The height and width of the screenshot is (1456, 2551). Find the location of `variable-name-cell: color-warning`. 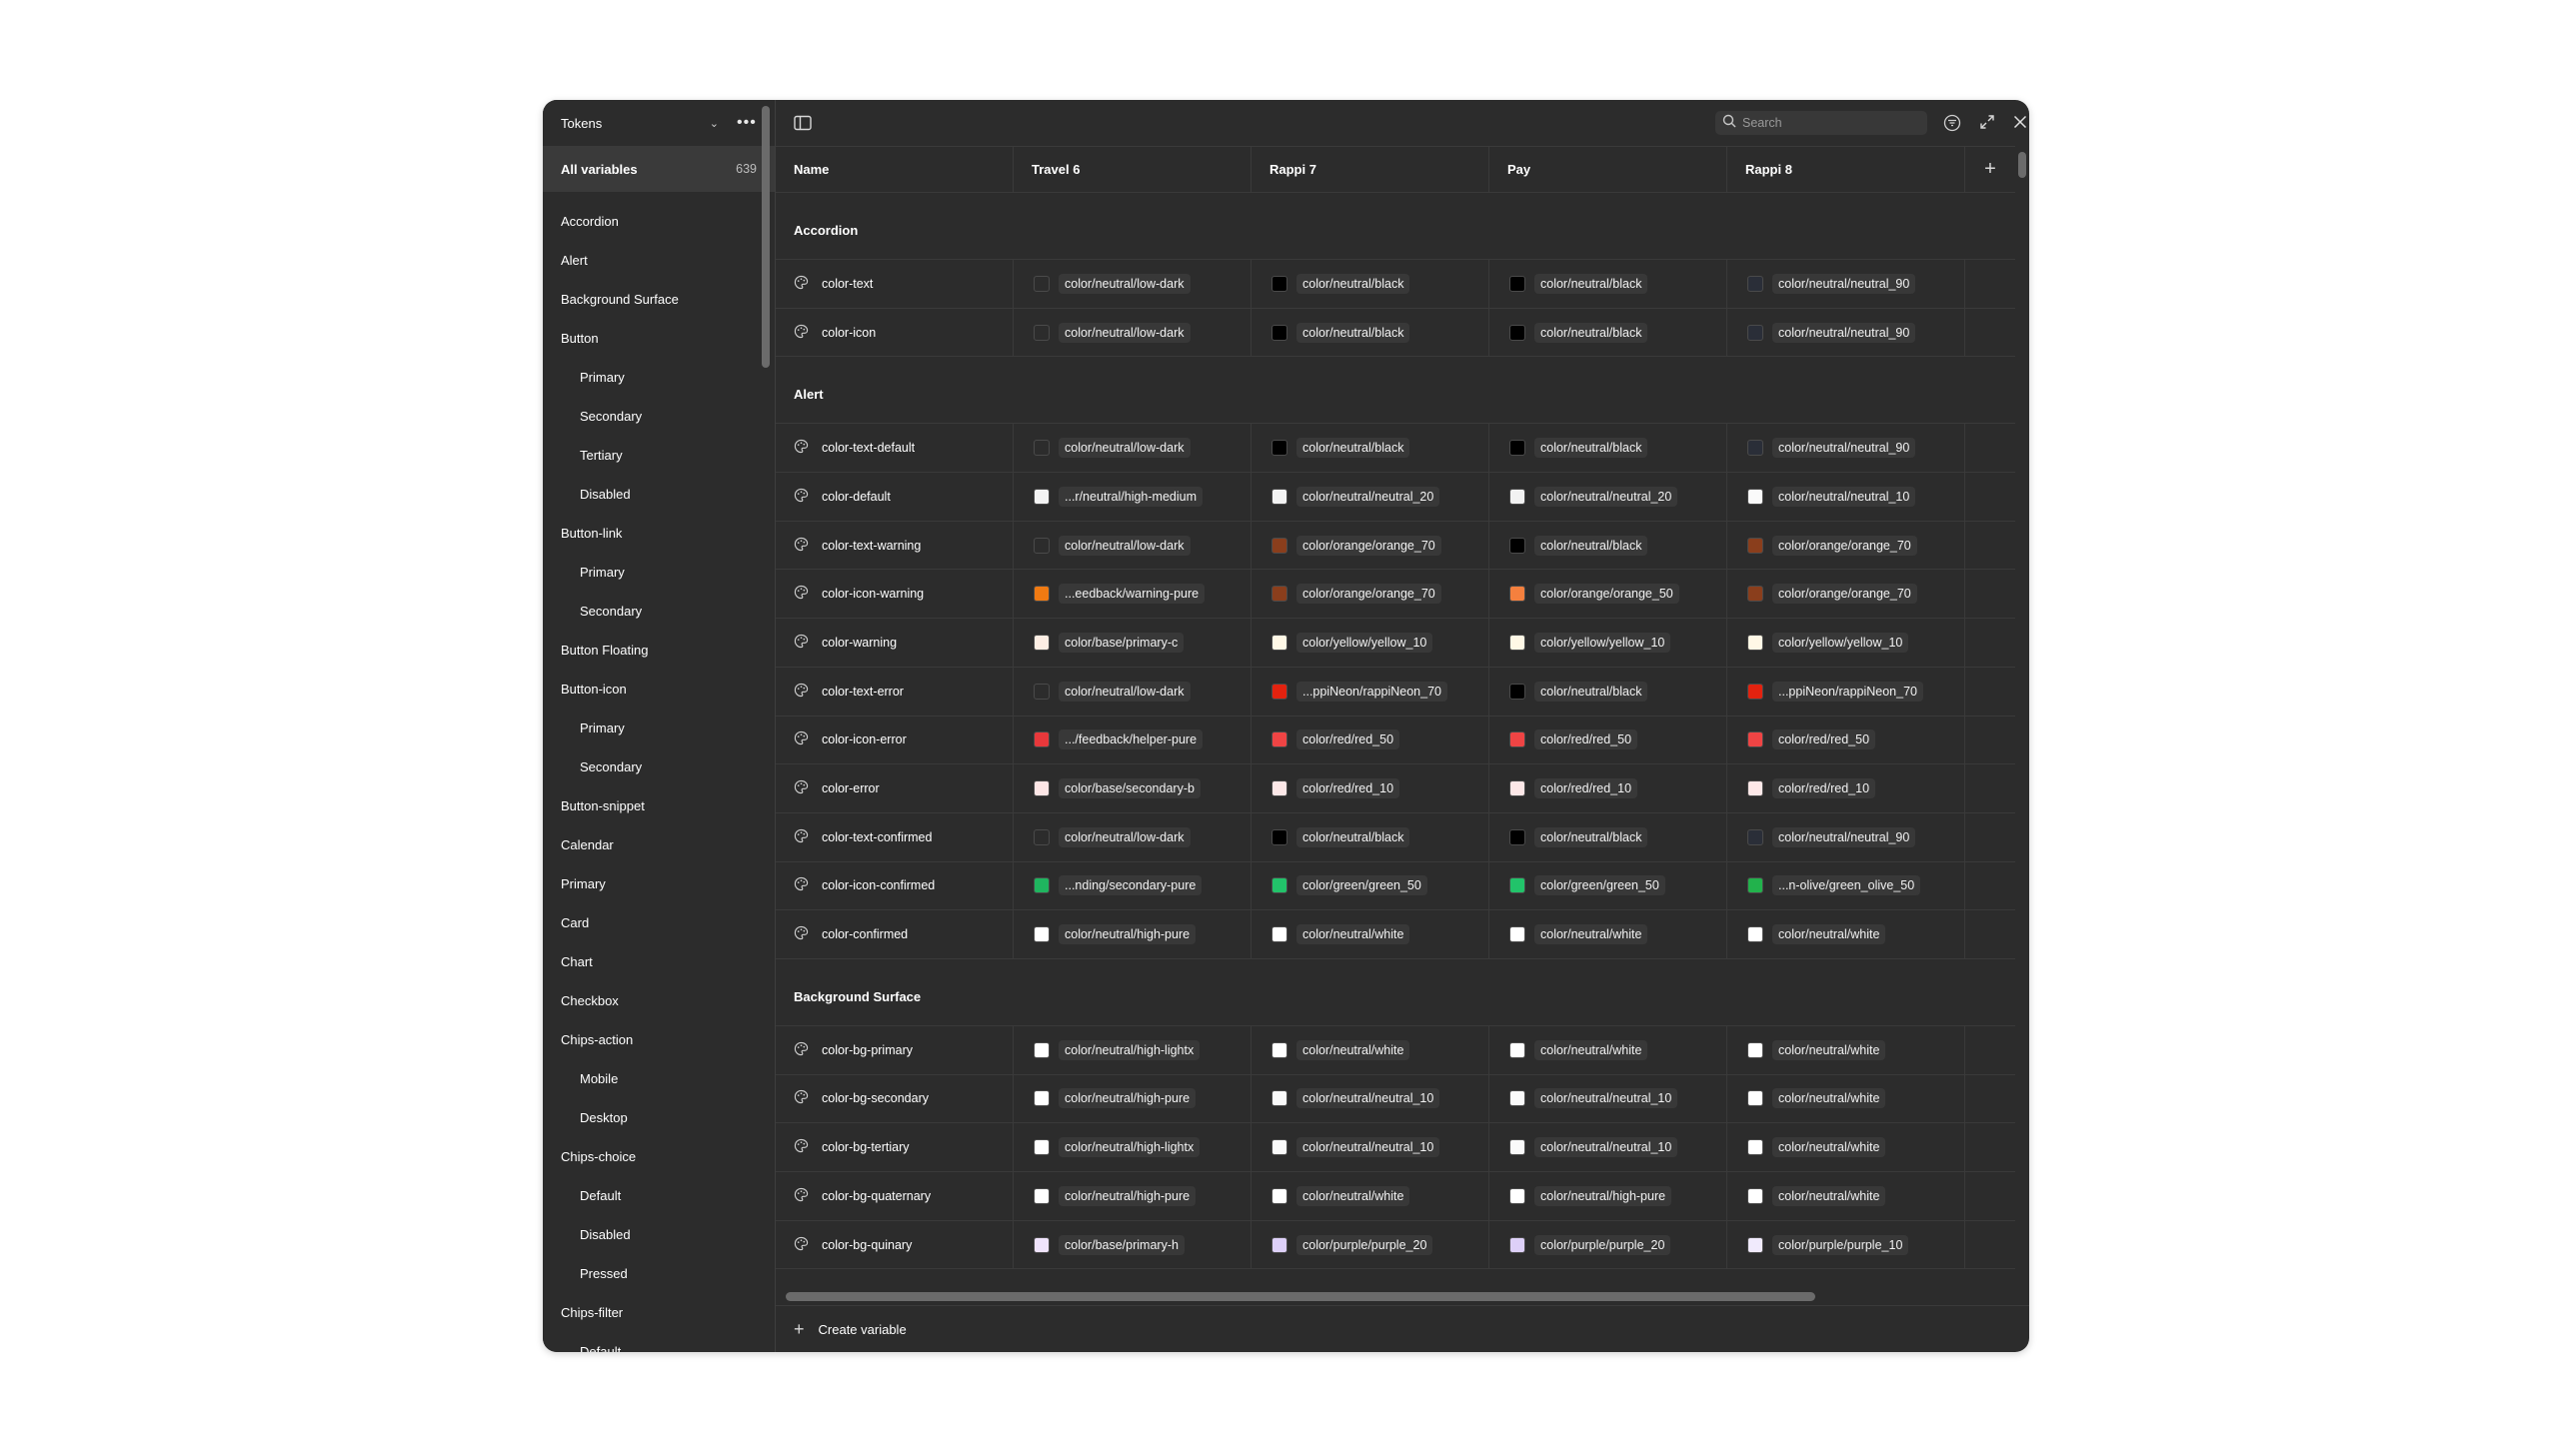

variable-name-cell: color-warning is located at coordinates (895, 643).